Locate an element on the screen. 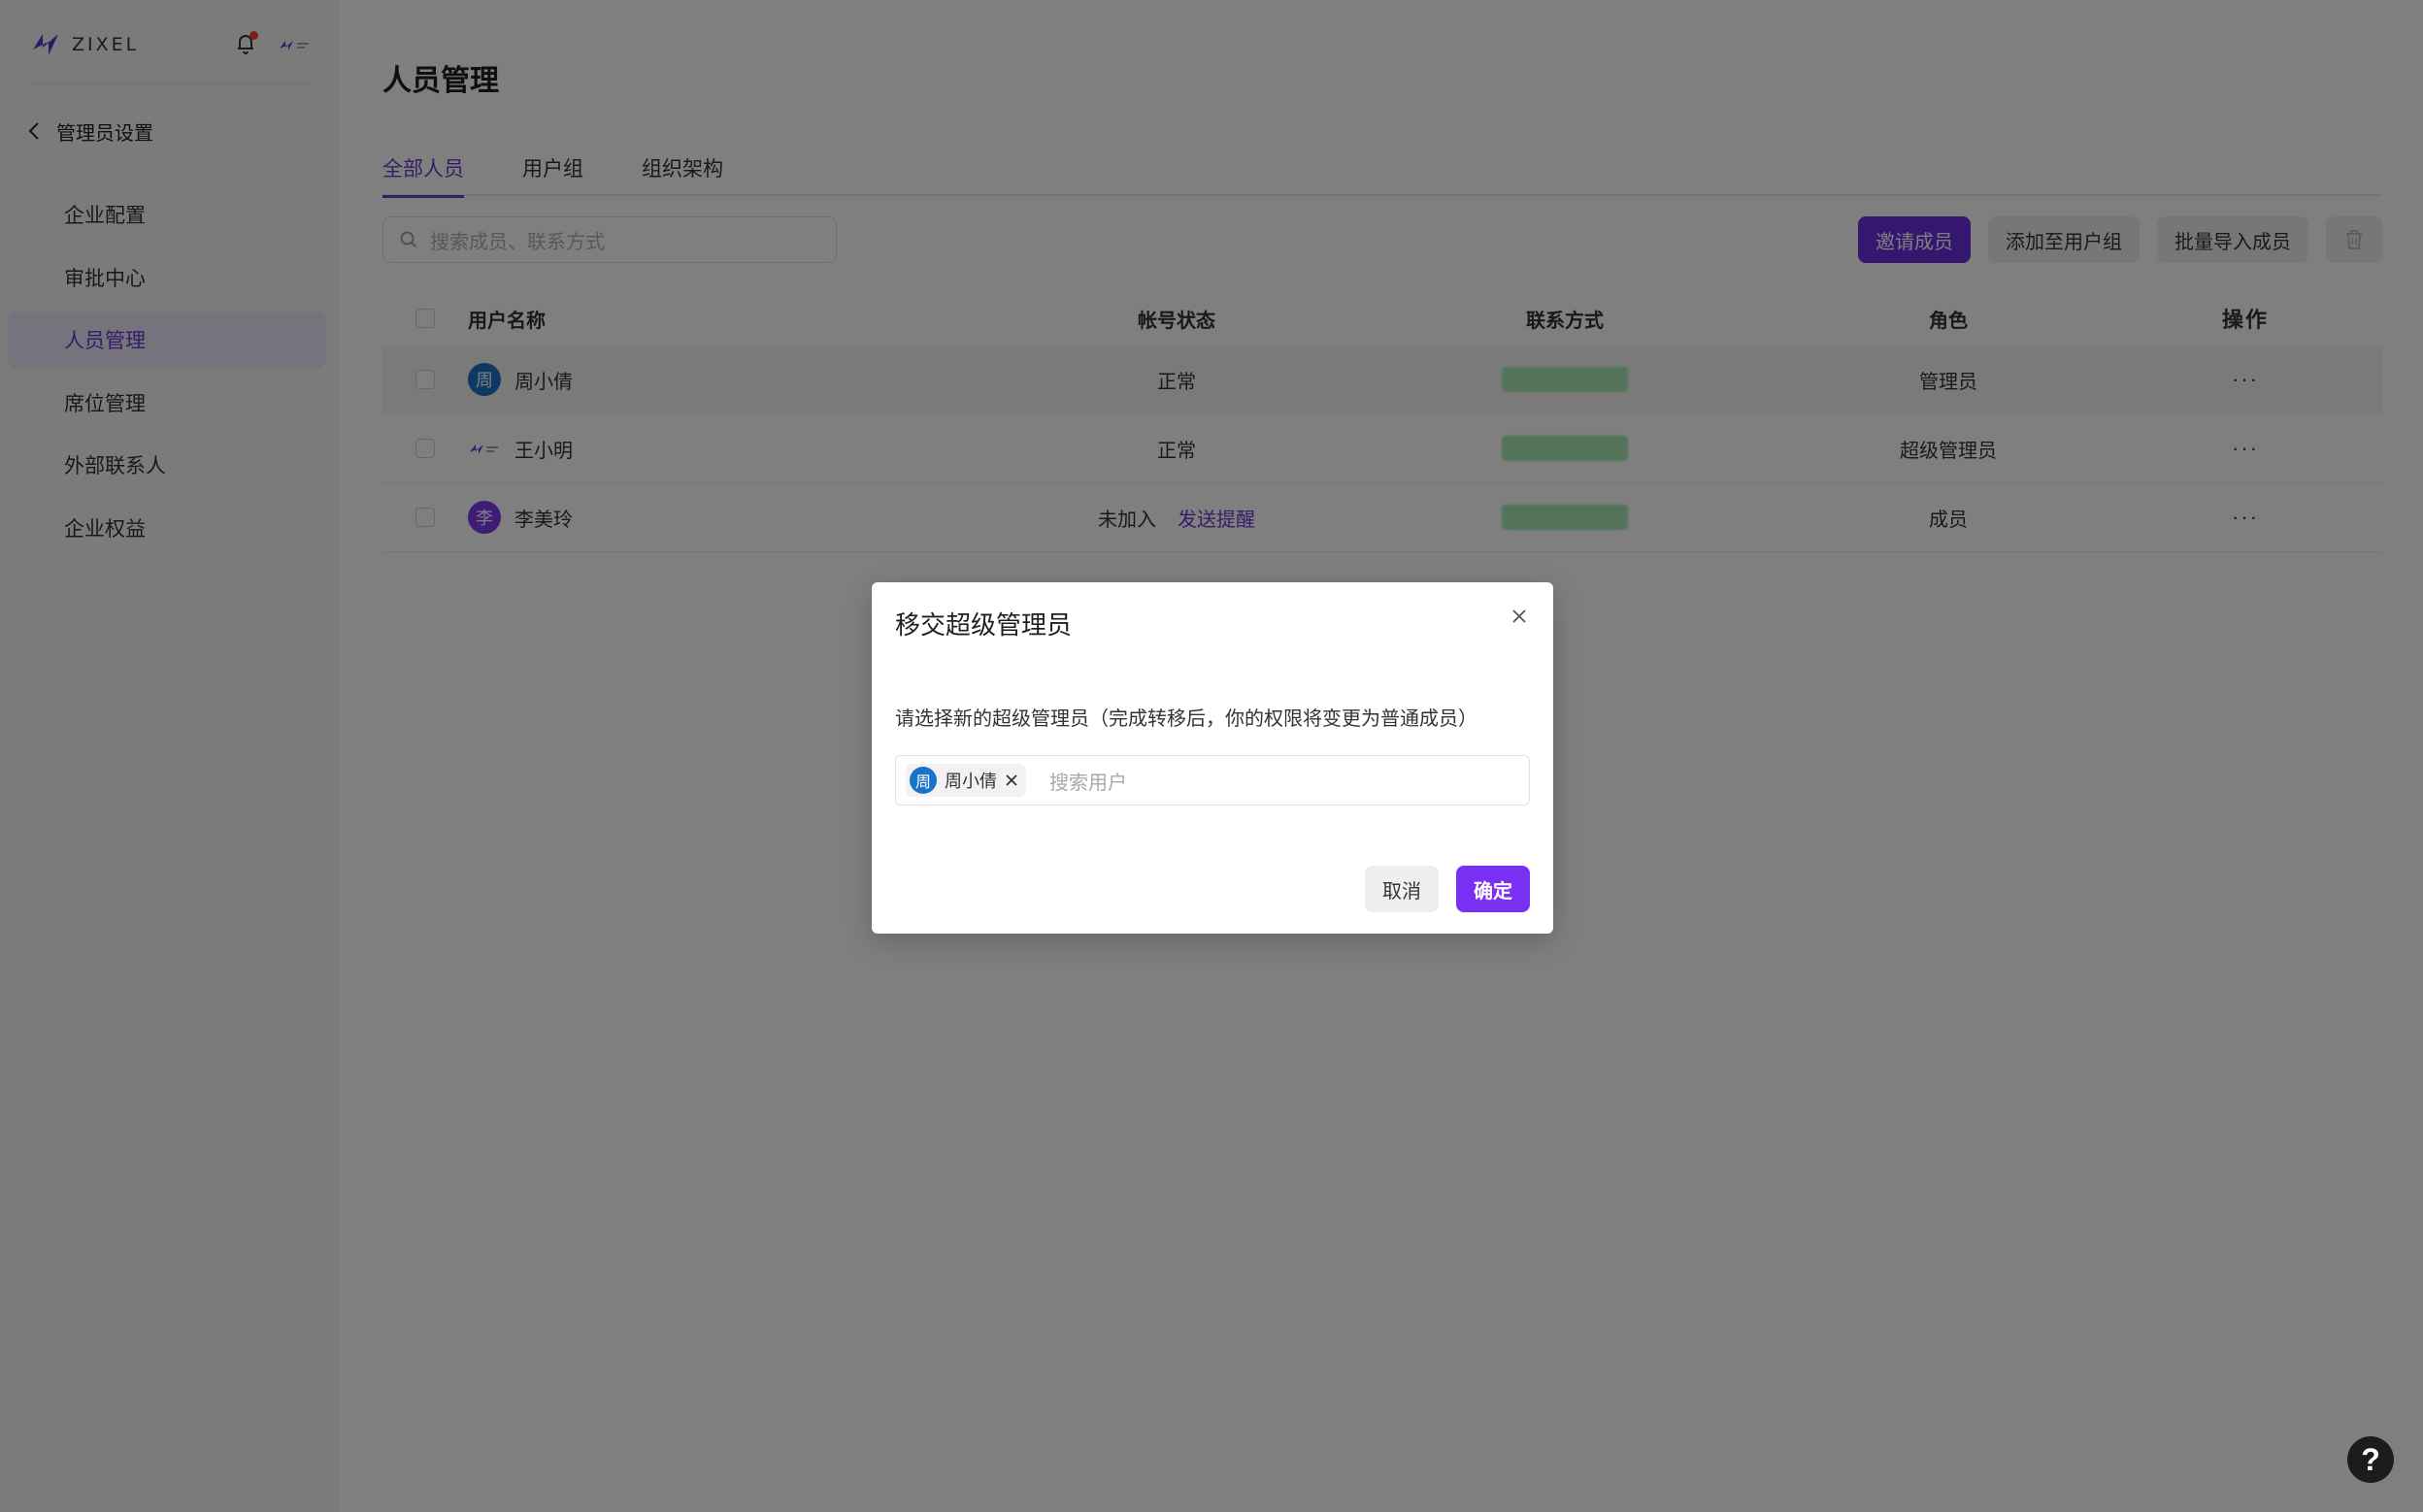 The width and height of the screenshot is (2423, 1512). remove-chip-icon is located at coordinates (1011, 780).